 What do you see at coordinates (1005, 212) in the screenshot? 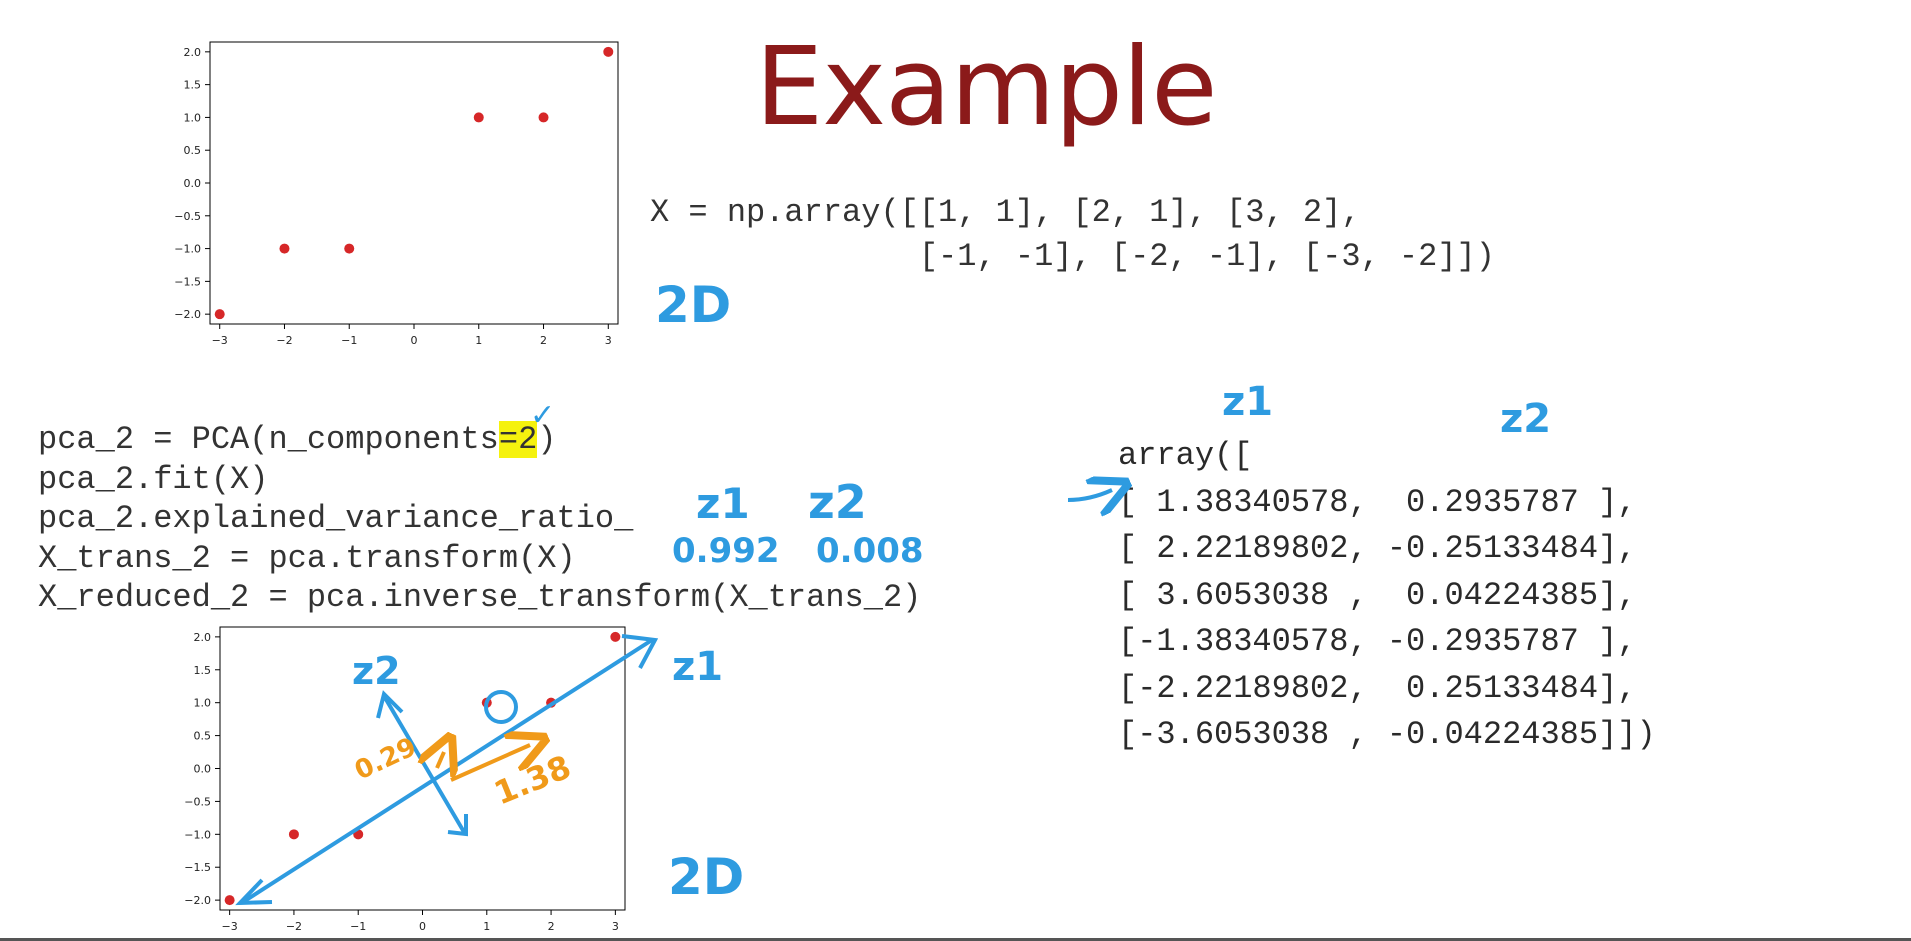
I see `code-line: X = np.array([[1, 1], [2, 1], [3, 2],` at bounding box center [1005, 212].